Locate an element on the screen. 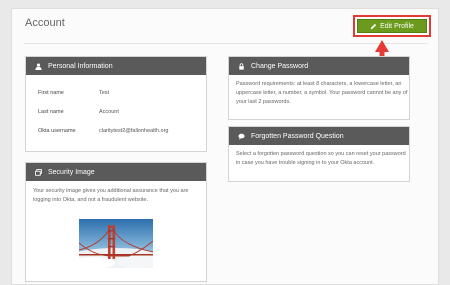 Image resolution: width=450 pixels, height=285 pixels. personal-information-title: Personal Information is located at coordinates (80, 66).